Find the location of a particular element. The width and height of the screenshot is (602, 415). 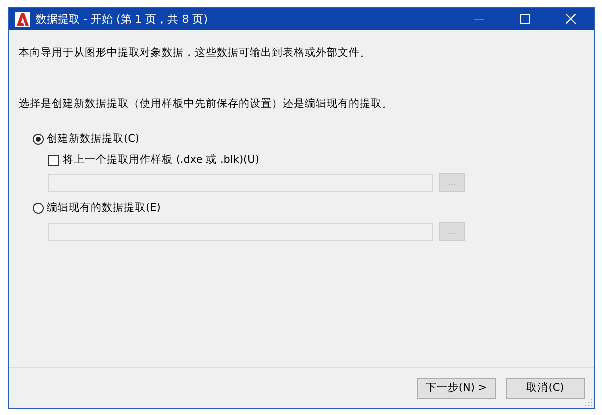

wizard-button: 取消(C) is located at coordinates (545, 388).